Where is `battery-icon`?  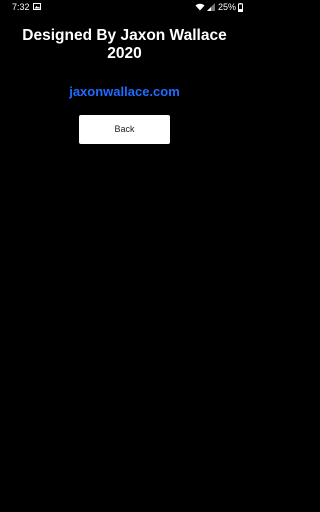
battery-icon is located at coordinates (240, 7).